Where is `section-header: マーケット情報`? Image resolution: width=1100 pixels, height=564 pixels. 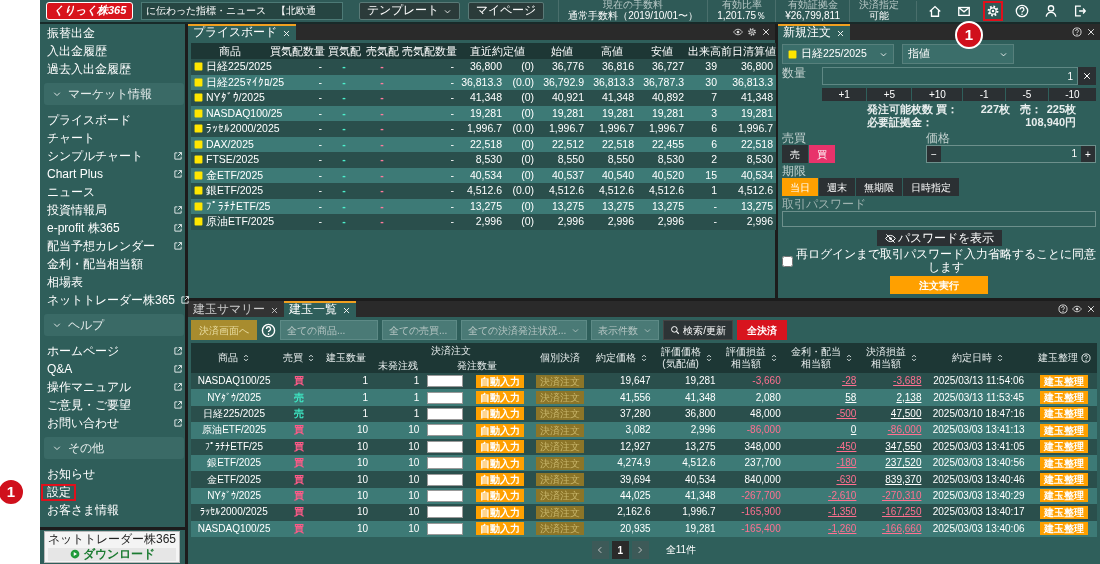 section-header: マーケット情報 is located at coordinates (114, 94).